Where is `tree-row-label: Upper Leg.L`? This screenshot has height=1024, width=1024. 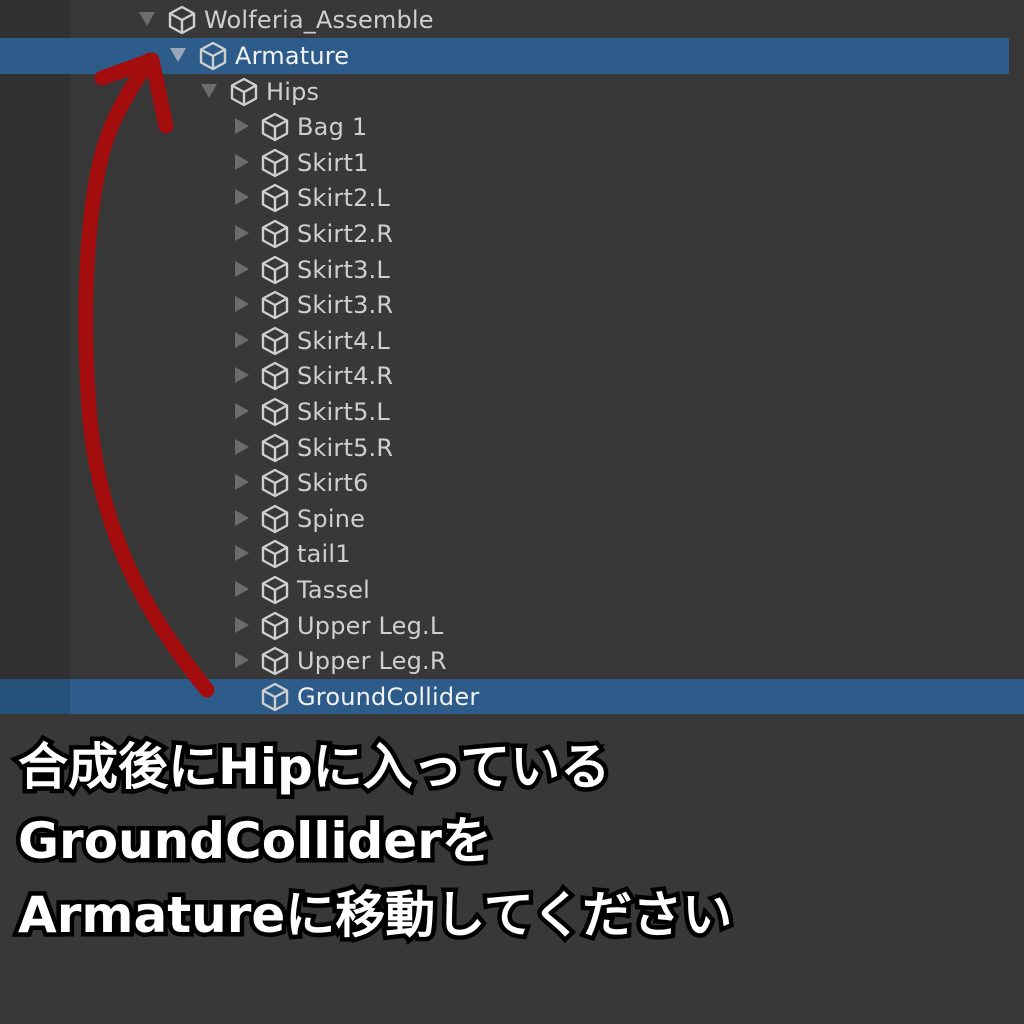
tree-row-label: Upper Leg.L is located at coordinates (370, 625).